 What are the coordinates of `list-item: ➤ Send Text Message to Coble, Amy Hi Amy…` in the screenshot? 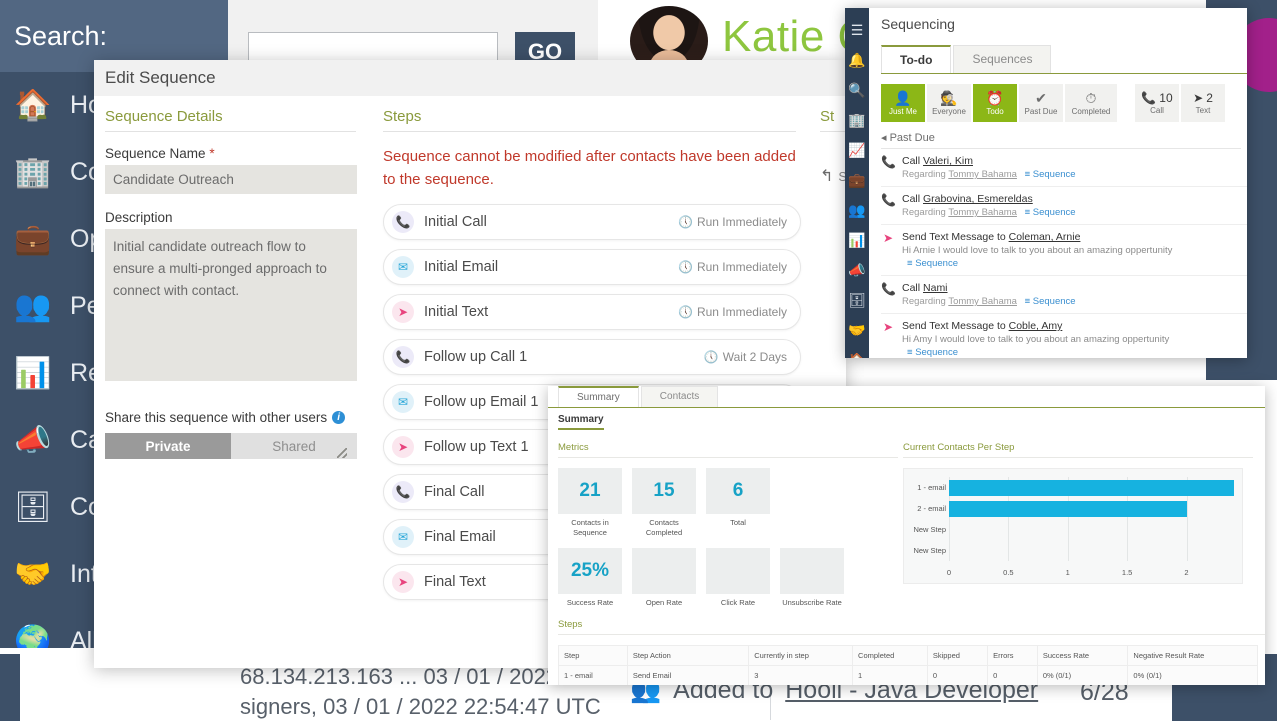 It's located at (1064, 336).